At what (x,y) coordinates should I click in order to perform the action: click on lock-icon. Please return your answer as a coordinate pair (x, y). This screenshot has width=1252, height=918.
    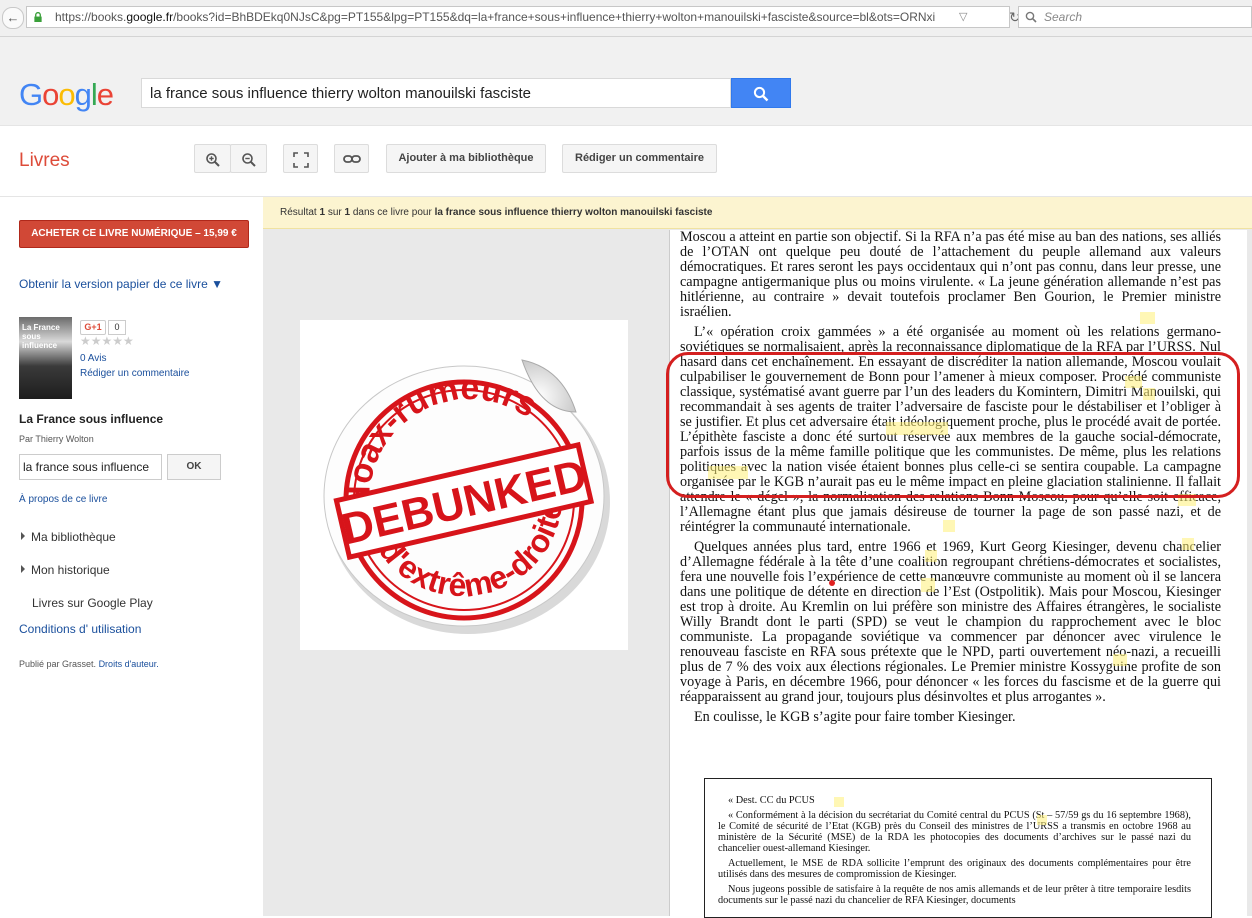
    Looking at the image, I should click on (38, 17).